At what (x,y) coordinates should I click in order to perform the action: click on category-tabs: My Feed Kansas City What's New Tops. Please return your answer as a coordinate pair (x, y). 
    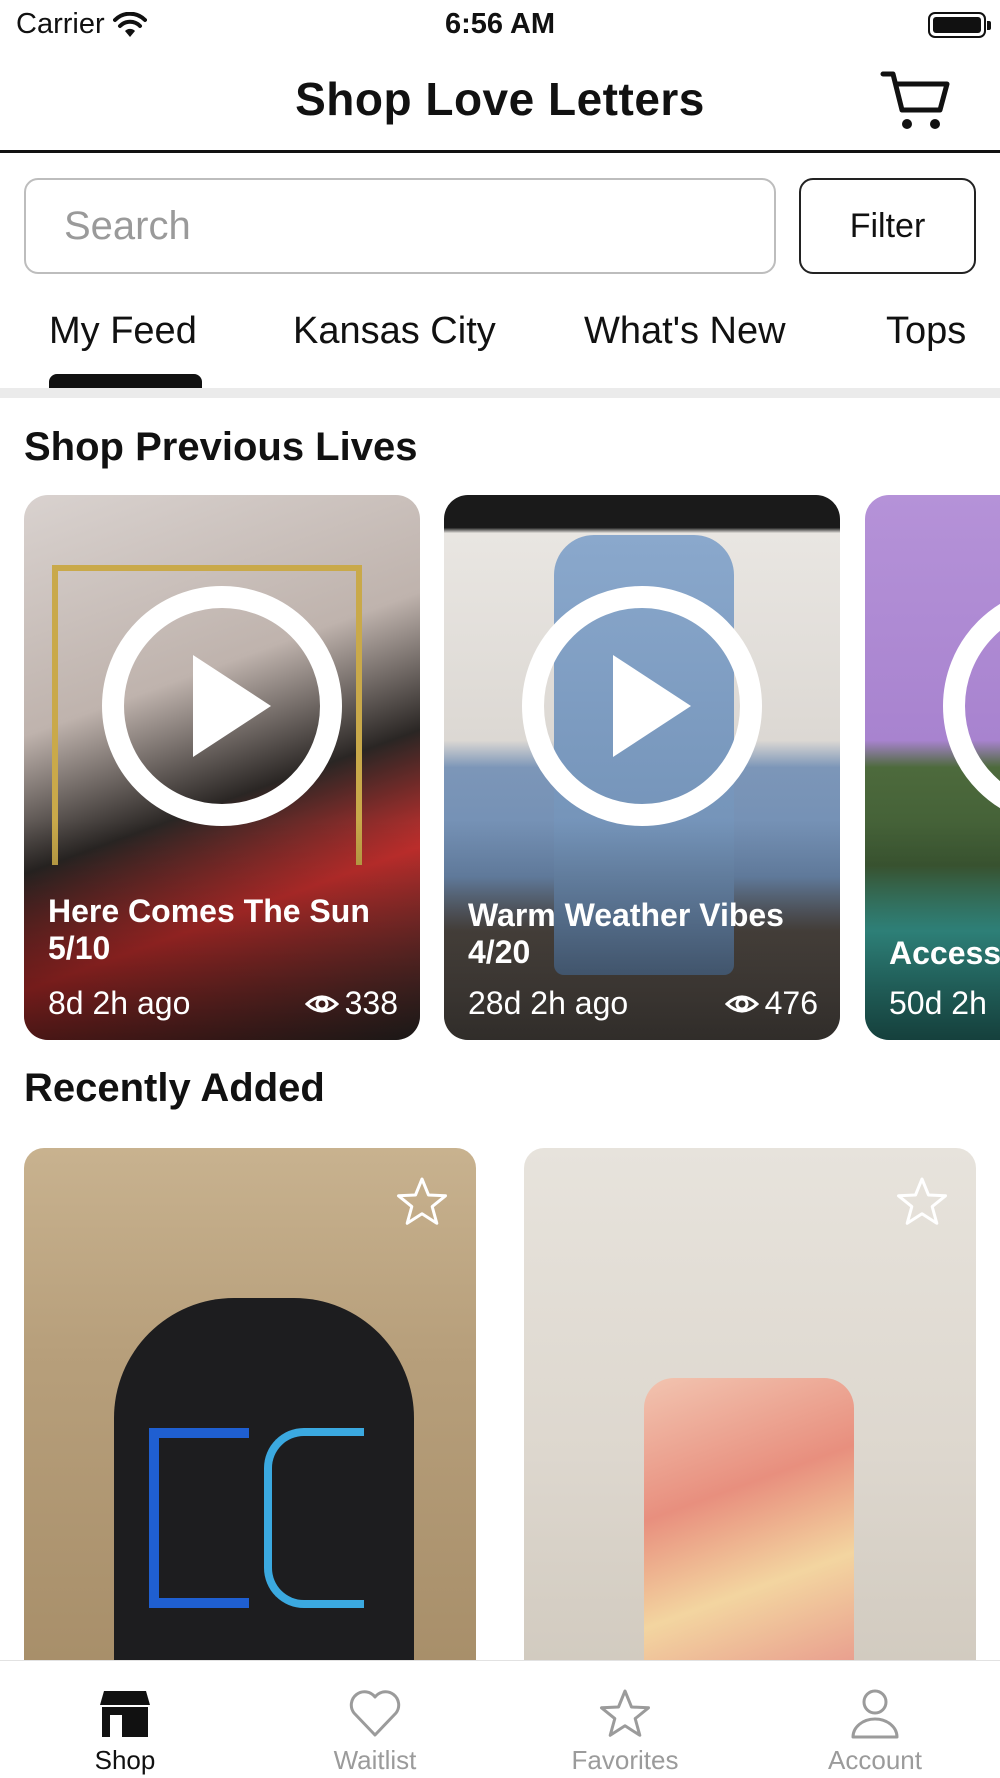
    Looking at the image, I should click on (500, 343).